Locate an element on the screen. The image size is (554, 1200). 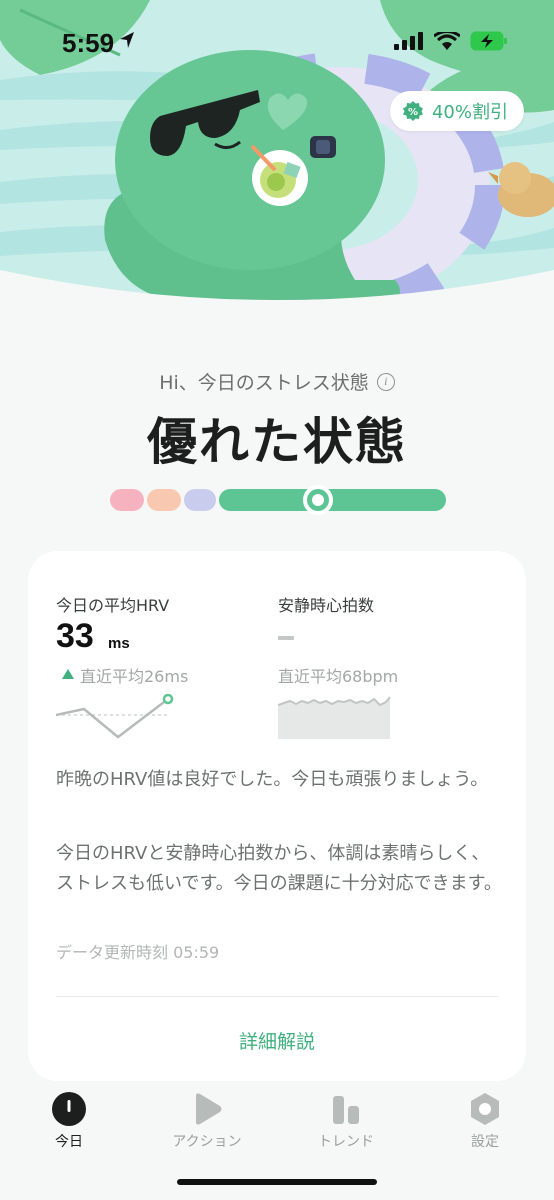
settings-hex-icon is located at coordinates (485, 1109).